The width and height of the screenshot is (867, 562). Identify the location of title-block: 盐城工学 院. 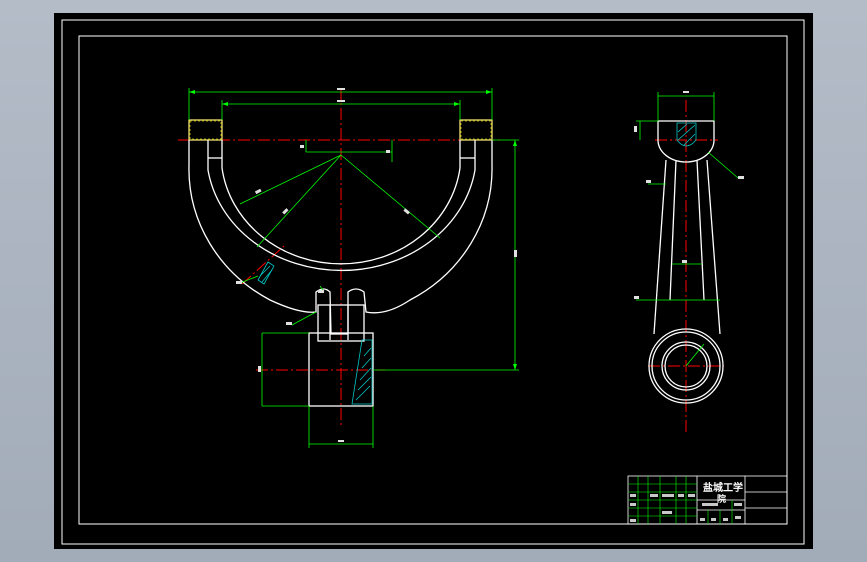
(707, 500).